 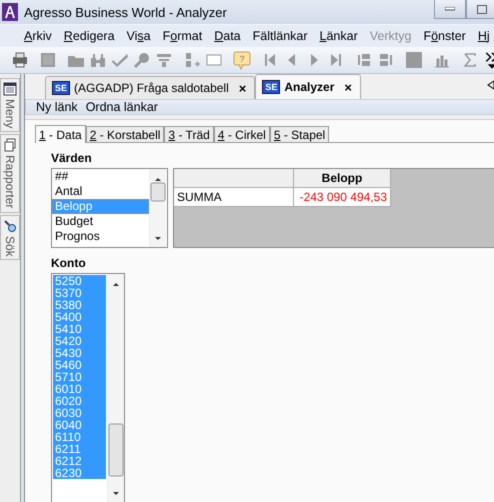 I want to click on tab: 4 - Cirkel, so click(x=242, y=134).